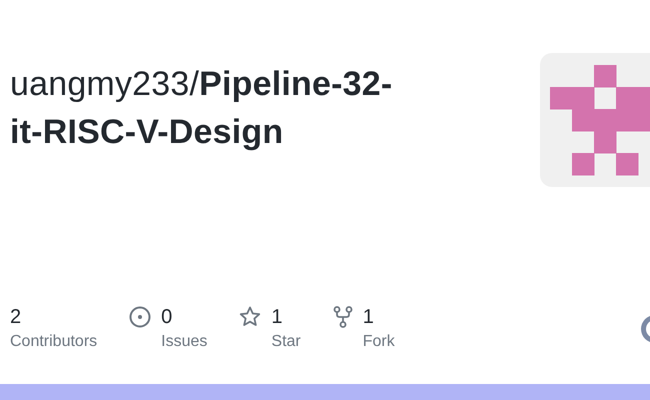 This screenshot has width=650, height=400. What do you see at coordinates (201, 84) in the screenshot?
I see `repo-title-line: uangmy233/Pipeline-32-` at bounding box center [201, 84].